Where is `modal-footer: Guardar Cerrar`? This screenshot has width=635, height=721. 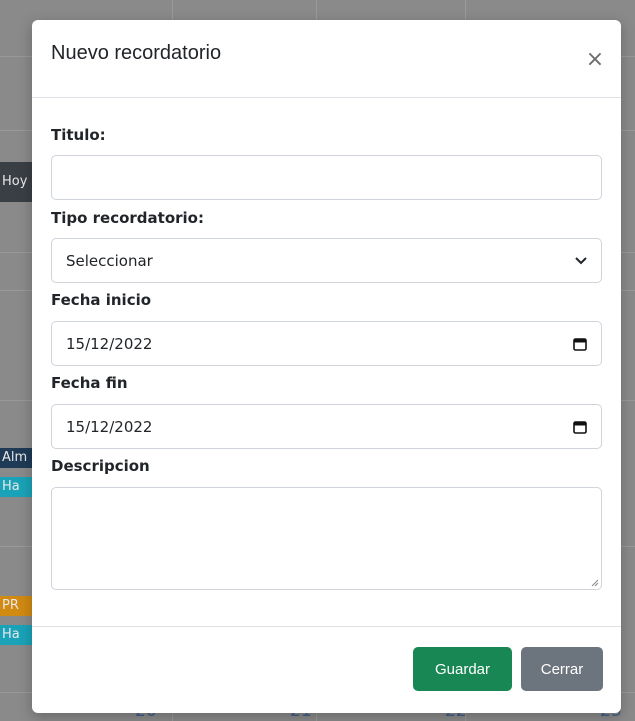 modal-footer: Guardar Cerrar is located at coordinates (326, 669).